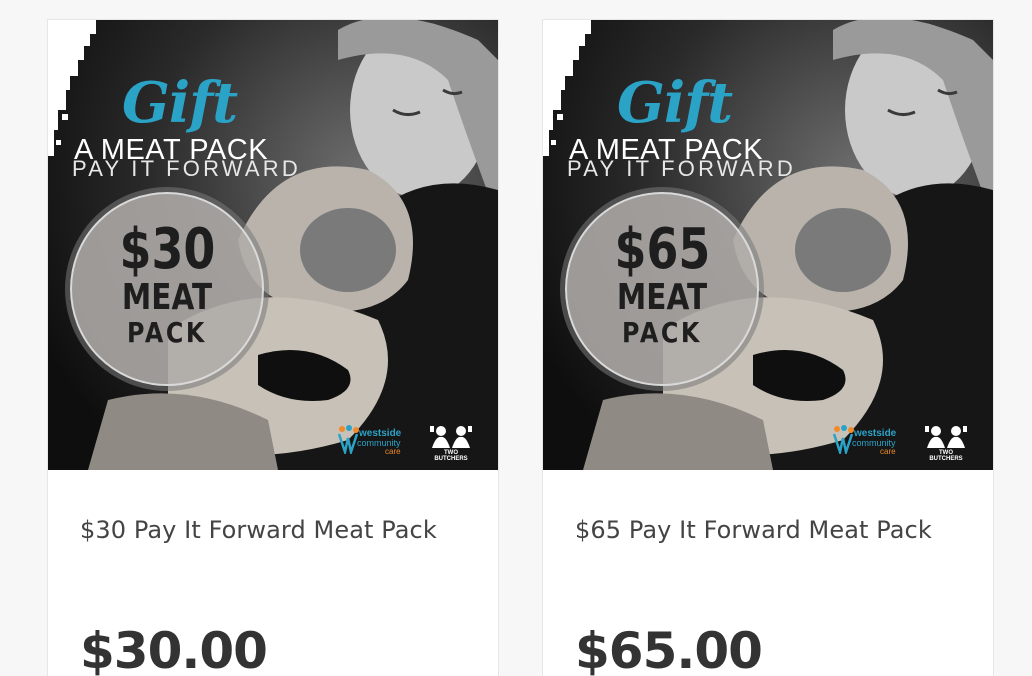  Describe the element at coordinates (662, 249) in the screenshot. I see `badge-amount: $65` at that location.